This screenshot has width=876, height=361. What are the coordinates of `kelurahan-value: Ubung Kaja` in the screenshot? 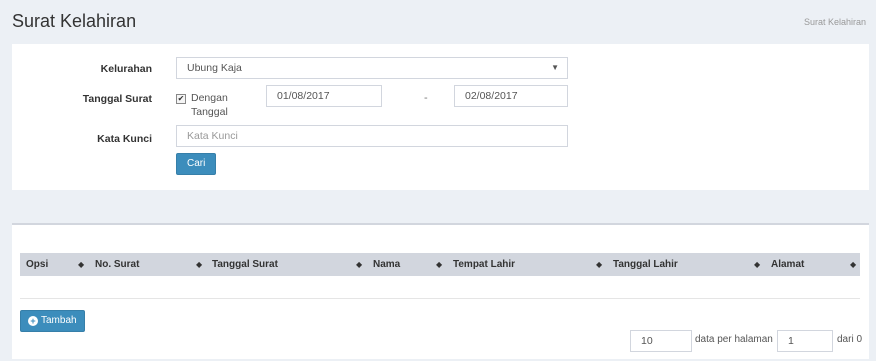 It's located at (214, 68).